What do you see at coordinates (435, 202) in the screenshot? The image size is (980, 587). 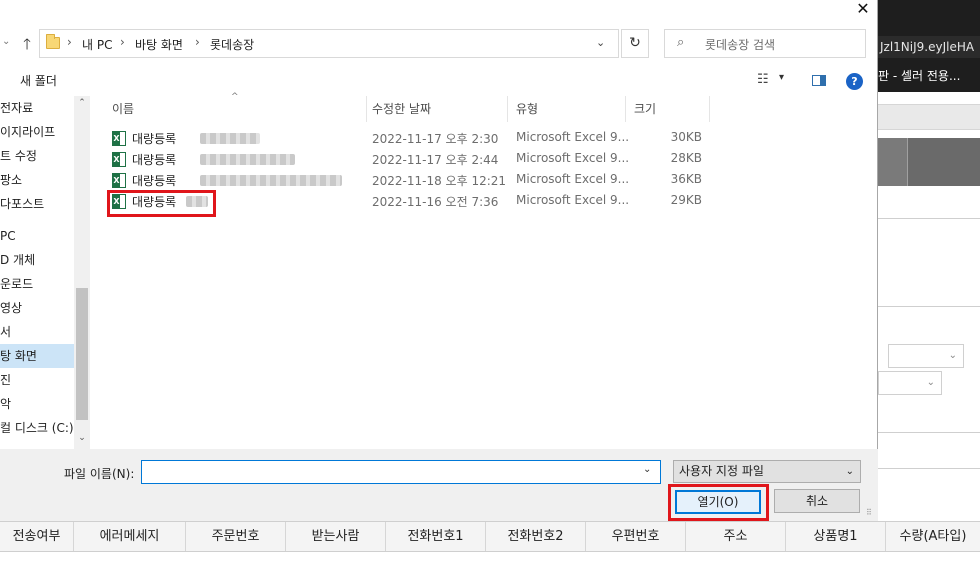 I see `file-date: 2022-11-16 오전 7:36` at bounding box center [435, 202].